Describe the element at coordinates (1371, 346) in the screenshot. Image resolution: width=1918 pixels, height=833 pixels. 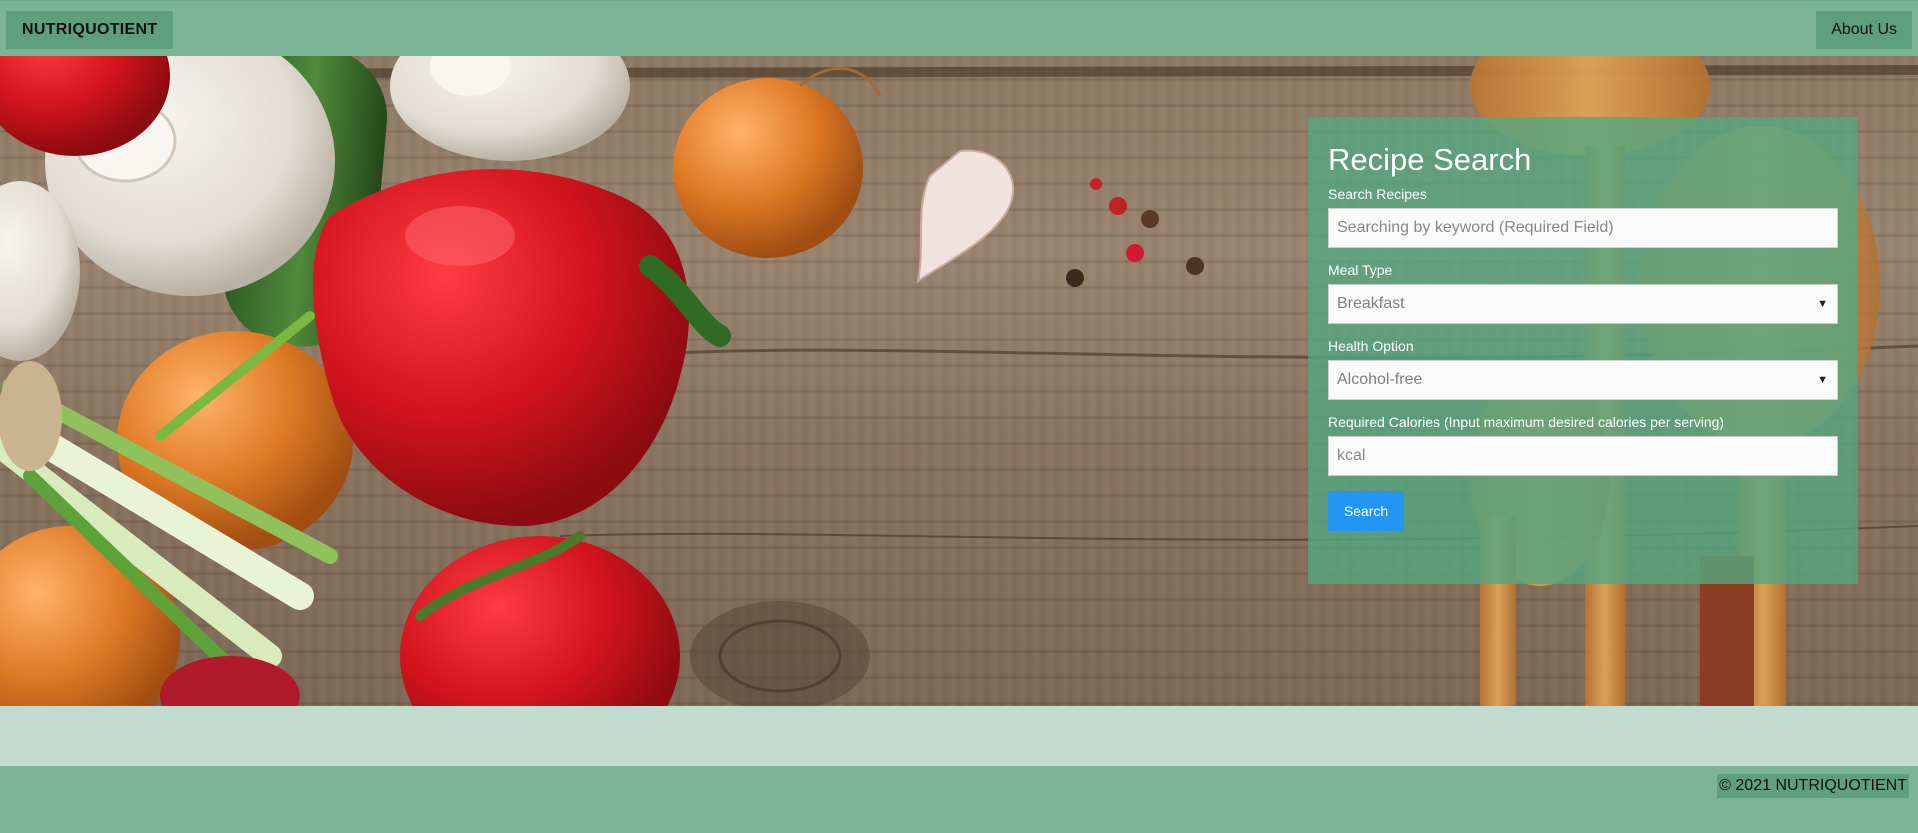
I see `health-option-label: Health Option` at that location.